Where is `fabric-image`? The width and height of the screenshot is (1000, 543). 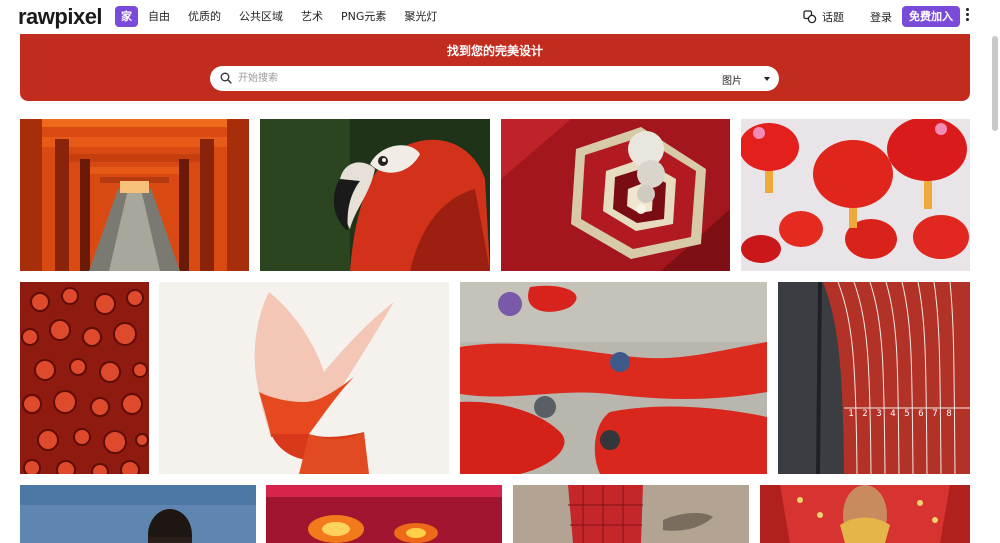
fabric-image is located at coordinates (613, 378).